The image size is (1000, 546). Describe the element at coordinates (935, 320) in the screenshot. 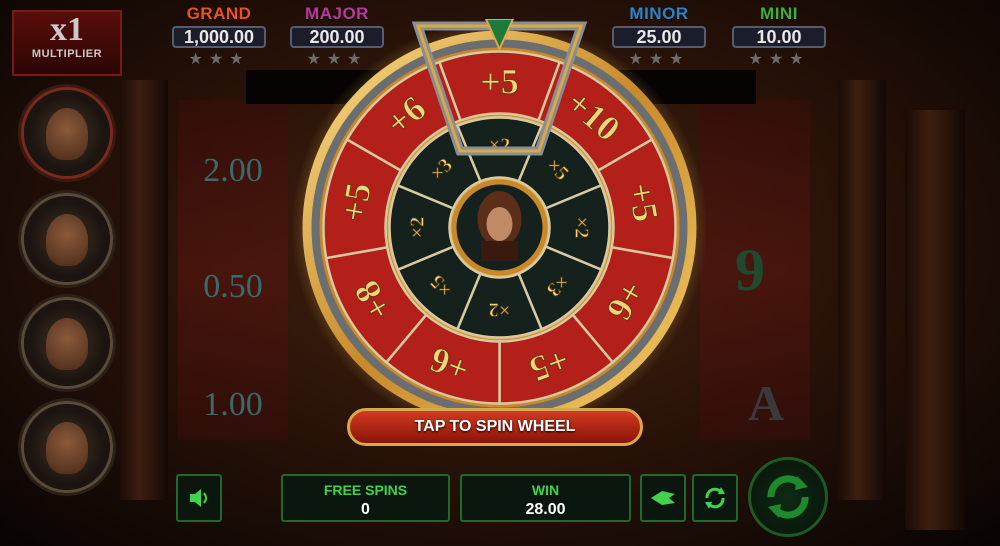

I see `right-pillar-far` at that location.